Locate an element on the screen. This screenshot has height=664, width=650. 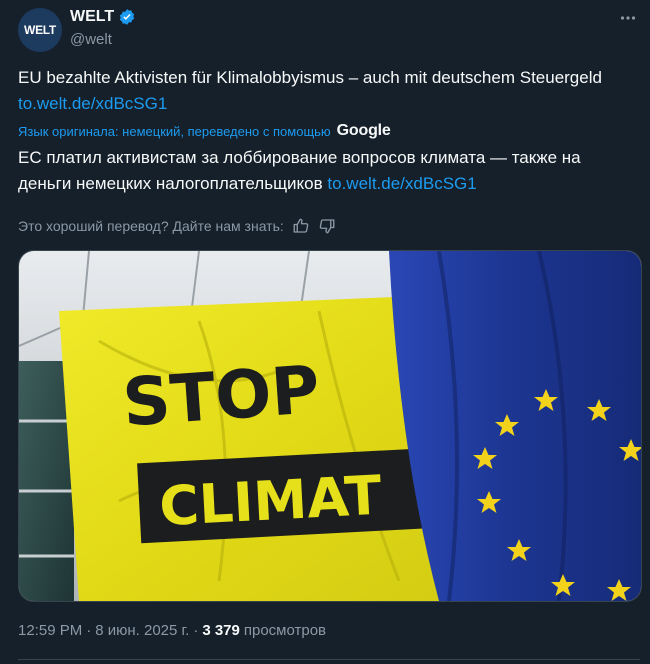
avatar: WELT is located at coordinates (40, 30).